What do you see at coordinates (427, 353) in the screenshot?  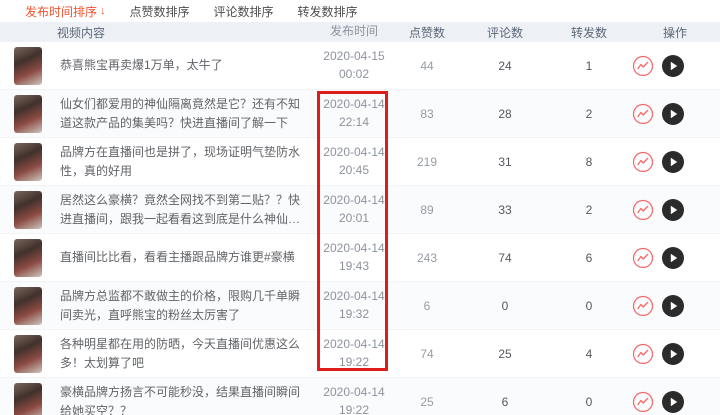 I see `likes-count: 74` at bounding box center [427, 353].